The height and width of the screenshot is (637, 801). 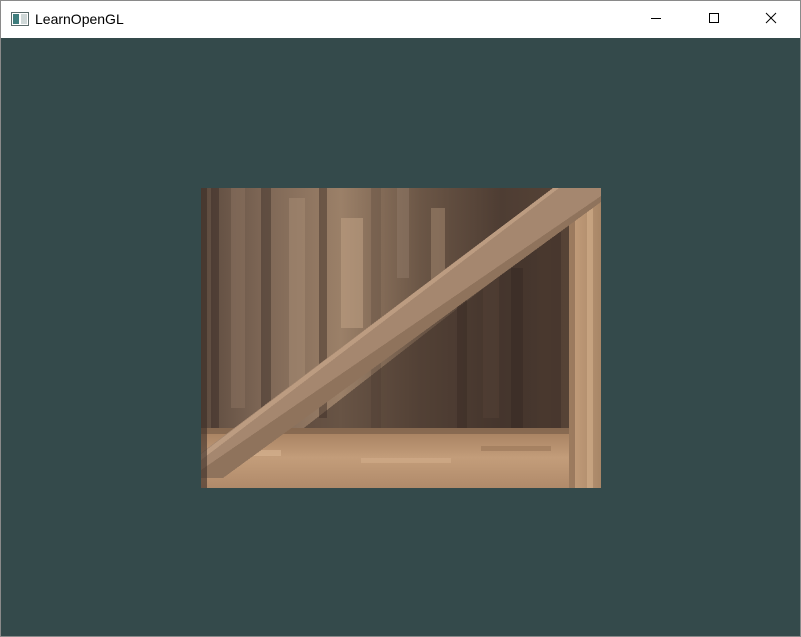 I want to click on title-bar: LearnOpenGL, so click(x=400, y=19).